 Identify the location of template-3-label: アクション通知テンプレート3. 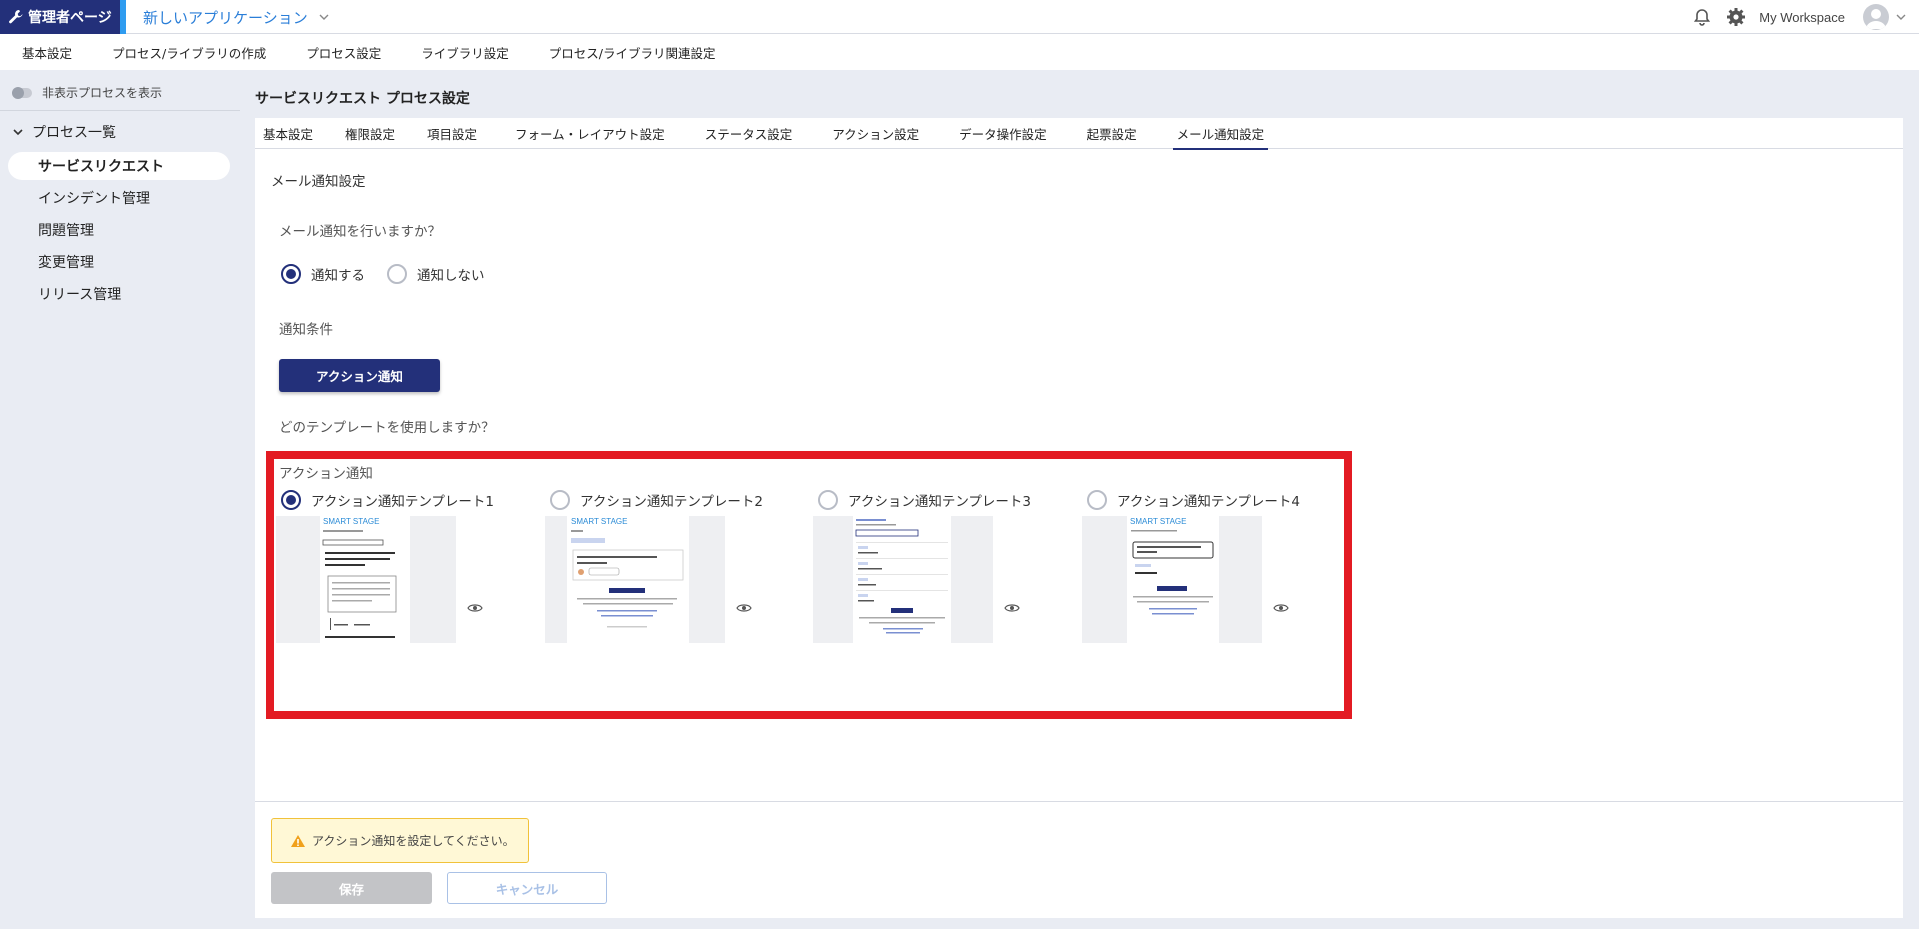
(939, 500).